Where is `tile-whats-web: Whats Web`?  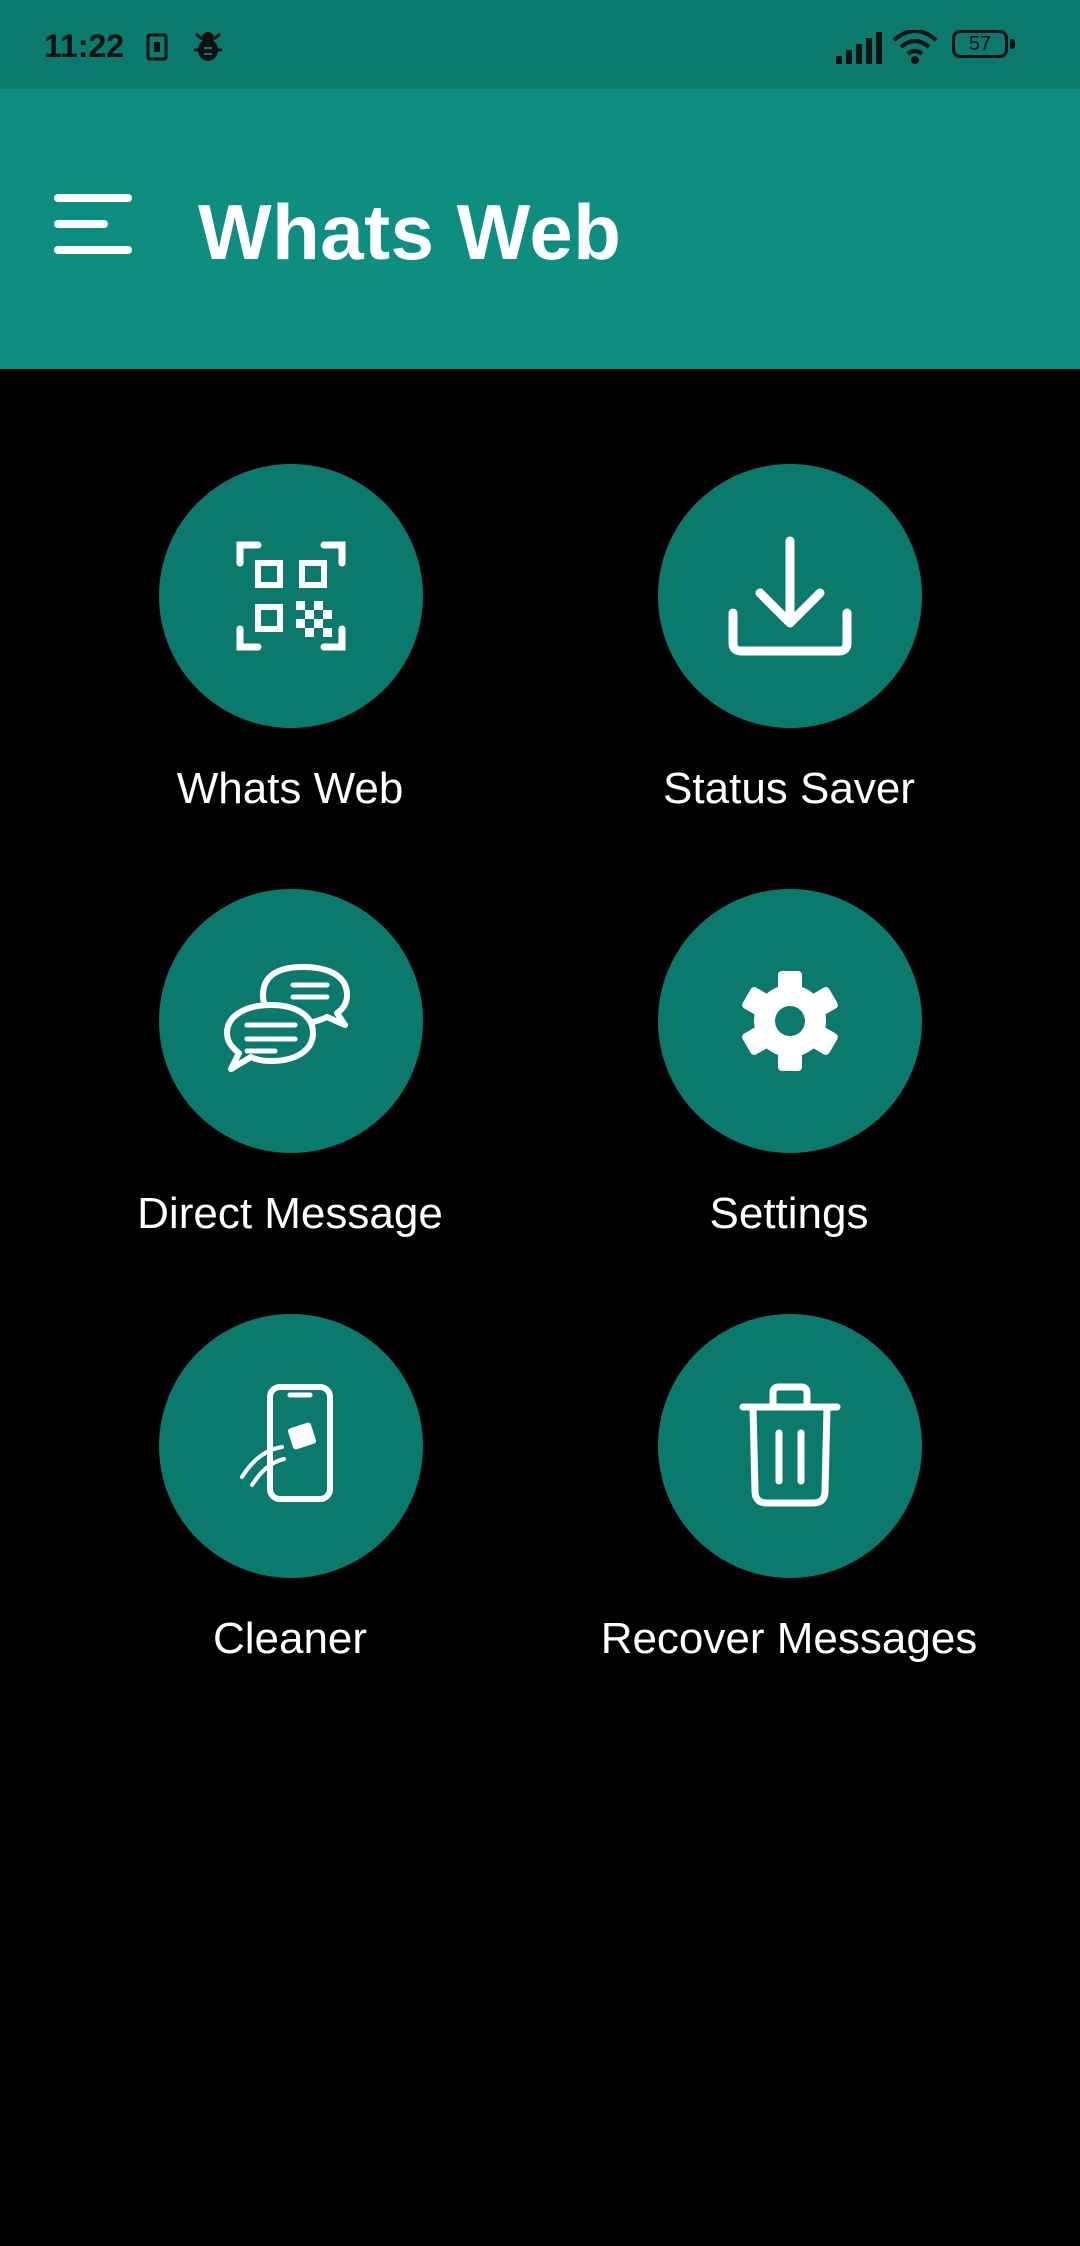
tile-whats-web: Whats Web is located at coordinates (290, 654).